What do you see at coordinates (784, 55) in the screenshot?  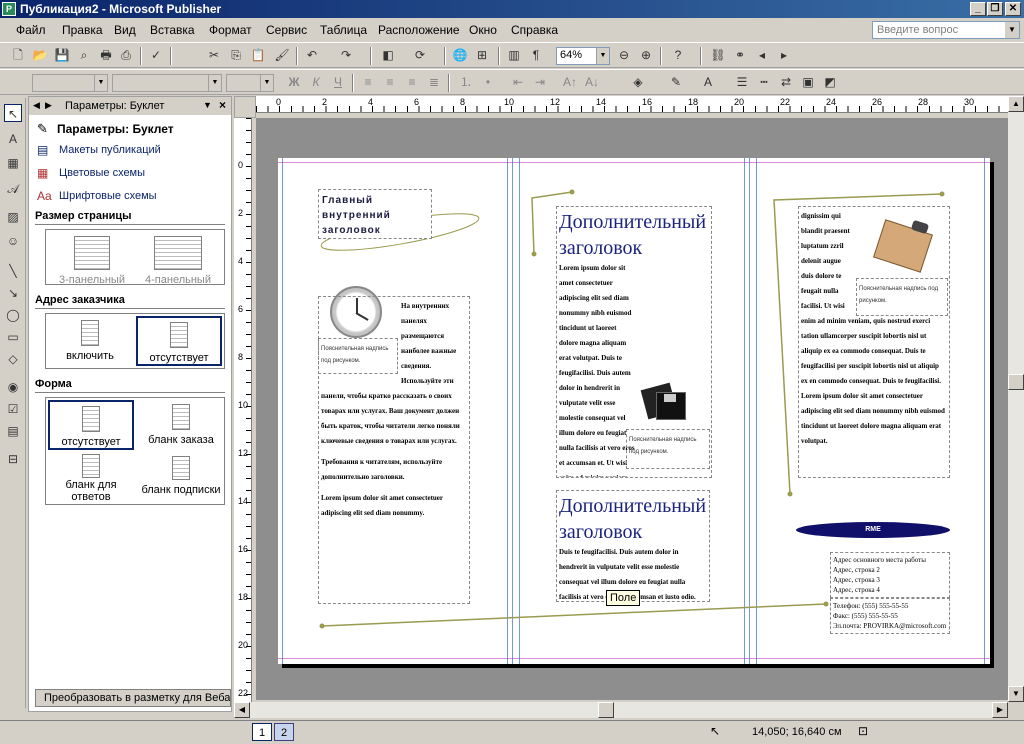 I see `next-frame-icon: ▸` at bounding box center [784, 55].